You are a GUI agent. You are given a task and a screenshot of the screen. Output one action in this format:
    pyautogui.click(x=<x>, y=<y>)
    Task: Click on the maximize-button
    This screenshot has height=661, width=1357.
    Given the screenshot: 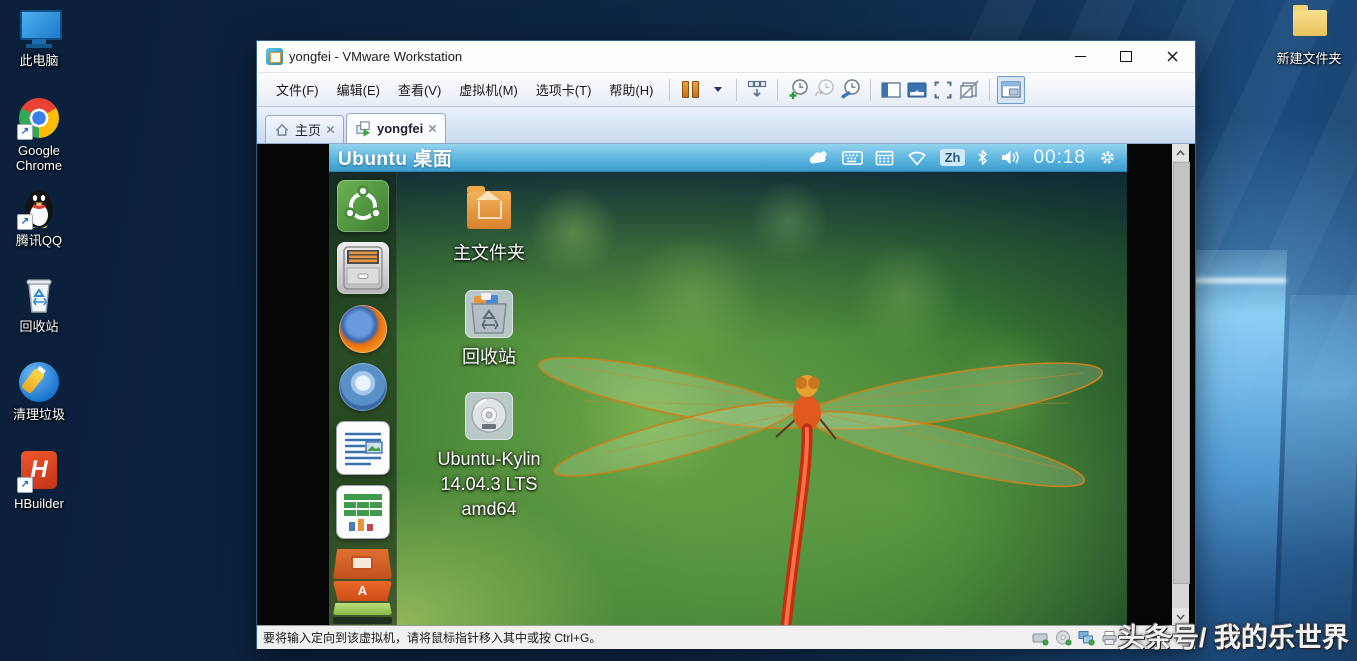 What is the action you would take?
    pyautogui.click(x=1126, y=57)
    